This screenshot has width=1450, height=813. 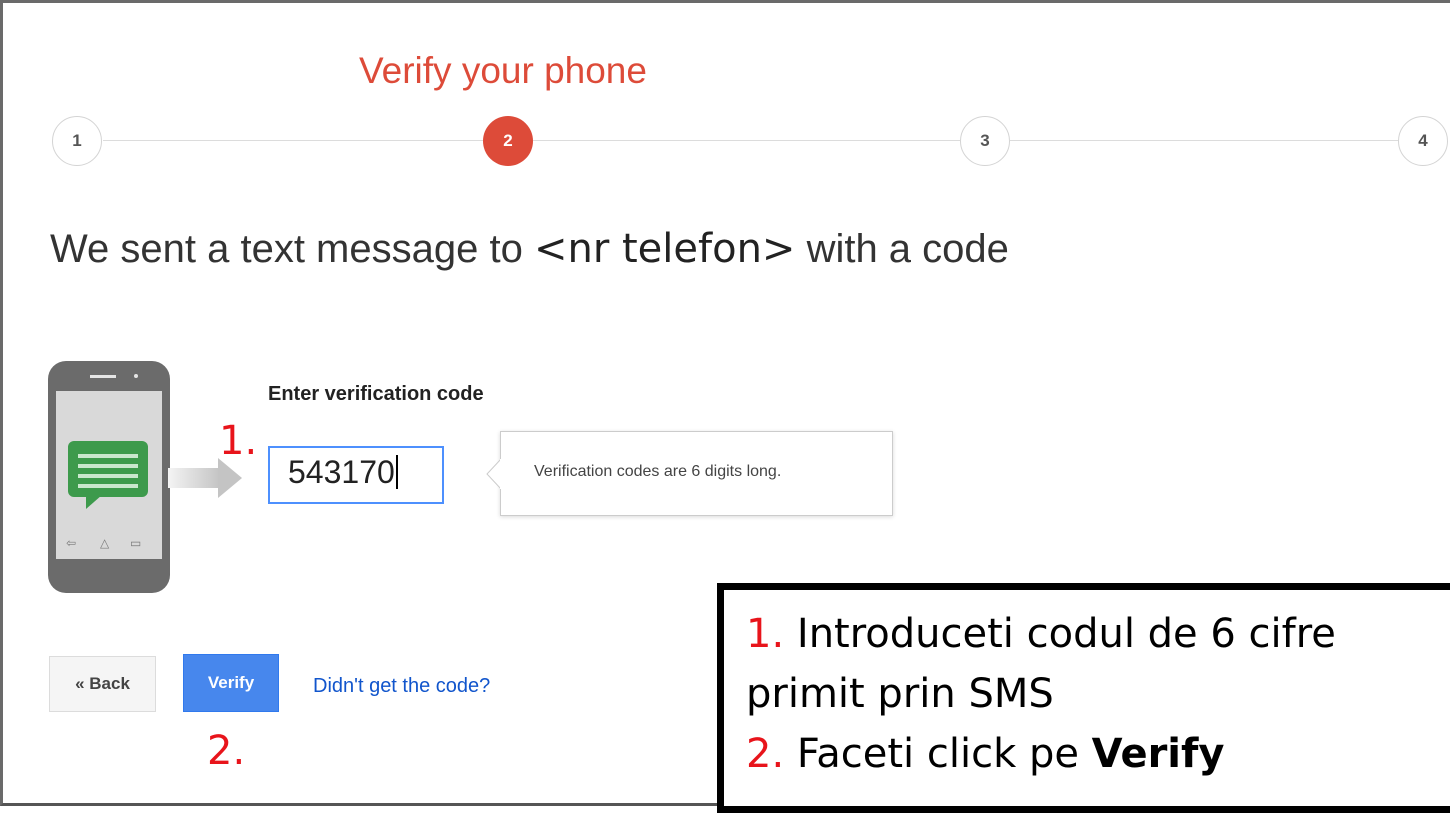 I want to click on step-2-active: 2, so click(x=508, y=141).